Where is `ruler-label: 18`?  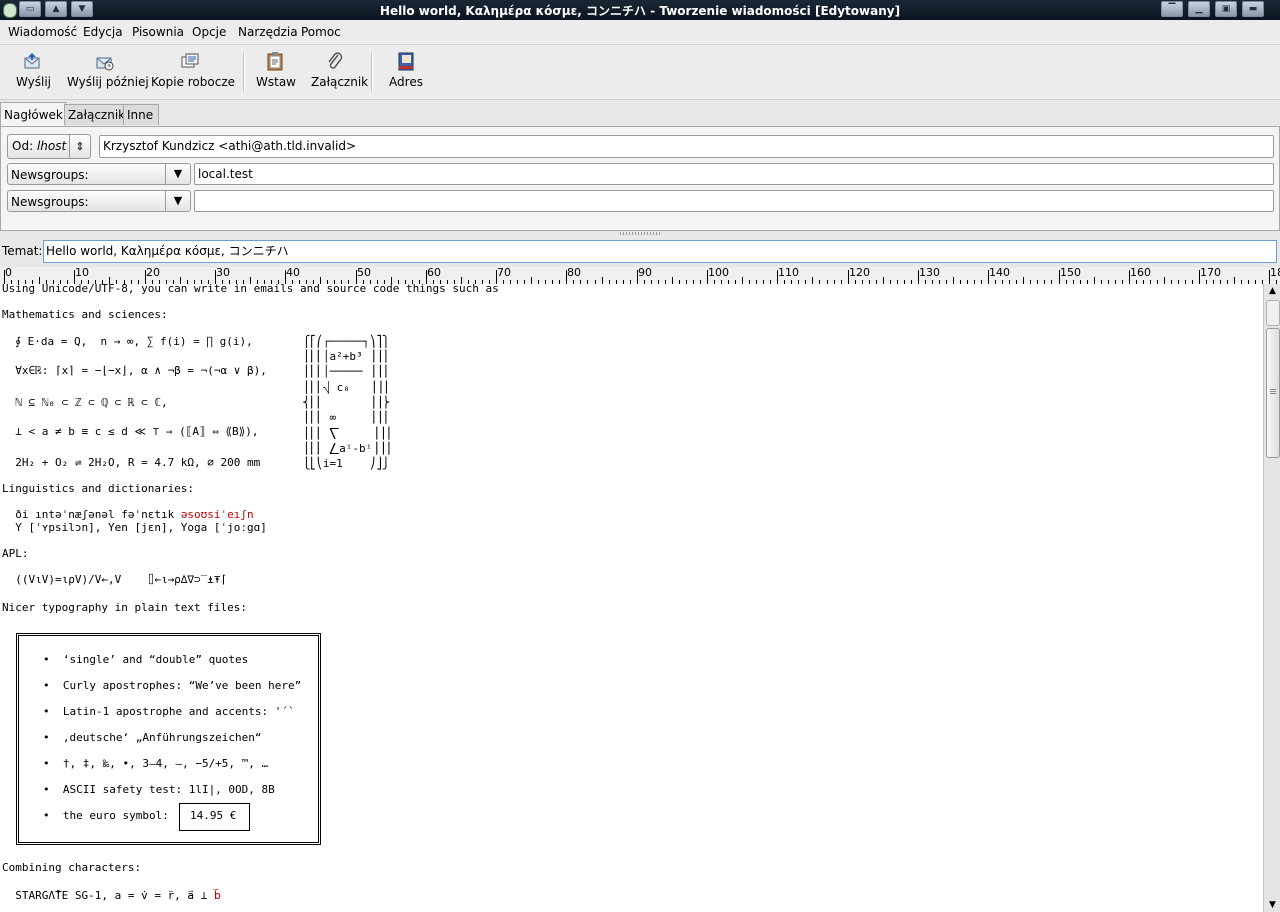
ruler-label: 18 is located at coordinates (1275, 273).